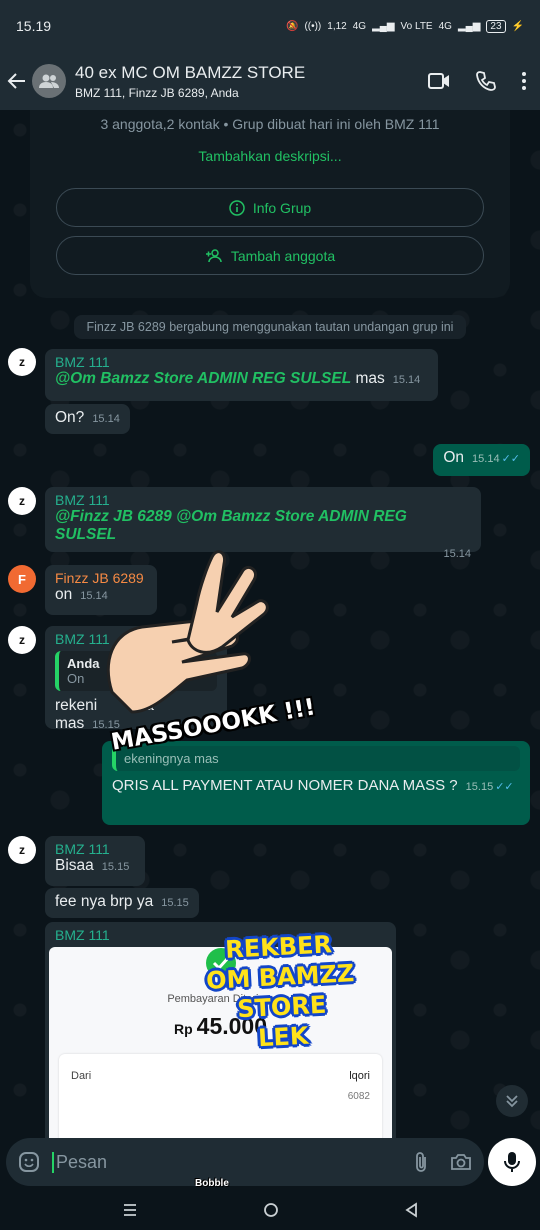  What do you see at coordinates (439, 81) in the screenshot?
I see `video-call-icon` at bounding box center [439, 81].